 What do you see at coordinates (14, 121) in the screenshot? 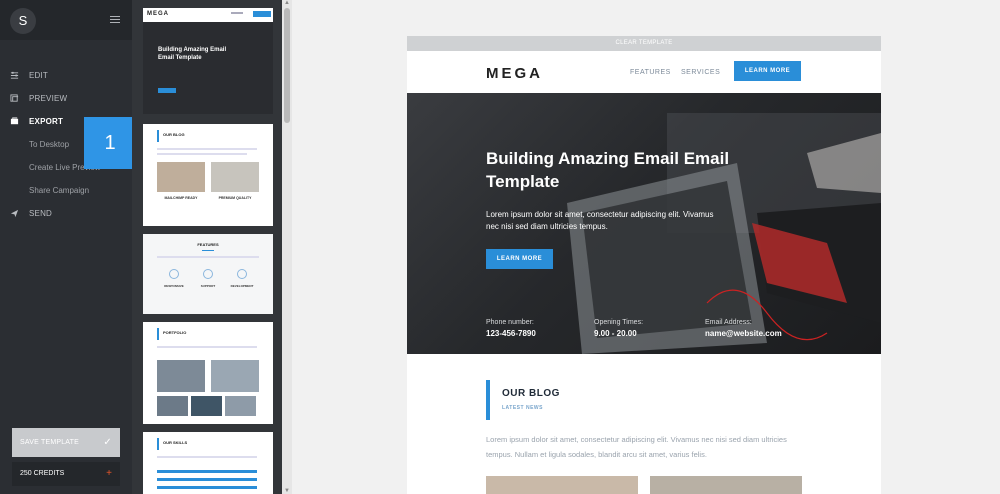
I see `export-icon` at bounding box center [14, 121].